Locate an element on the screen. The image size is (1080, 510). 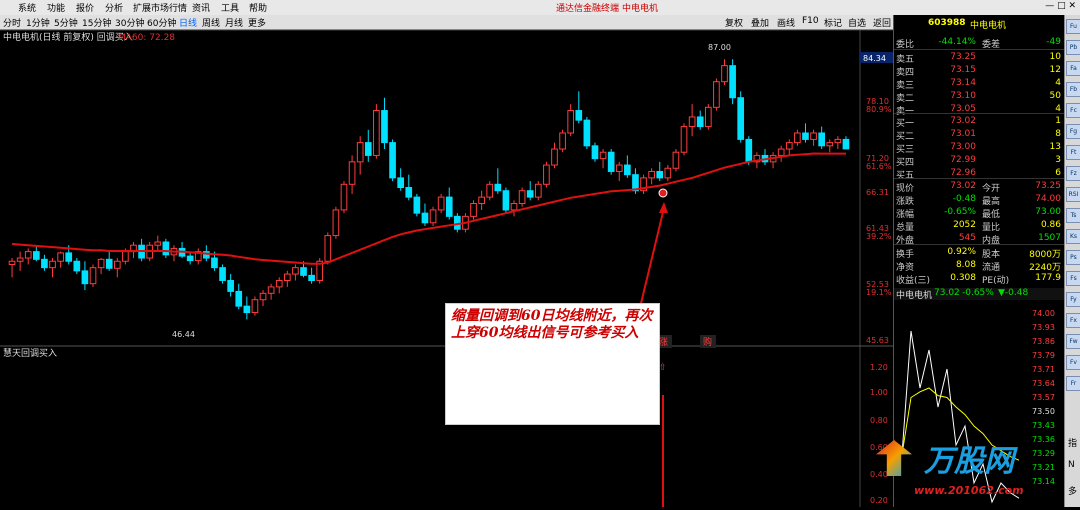
maximize-icon: □ is located at coordinates (1061, 6).